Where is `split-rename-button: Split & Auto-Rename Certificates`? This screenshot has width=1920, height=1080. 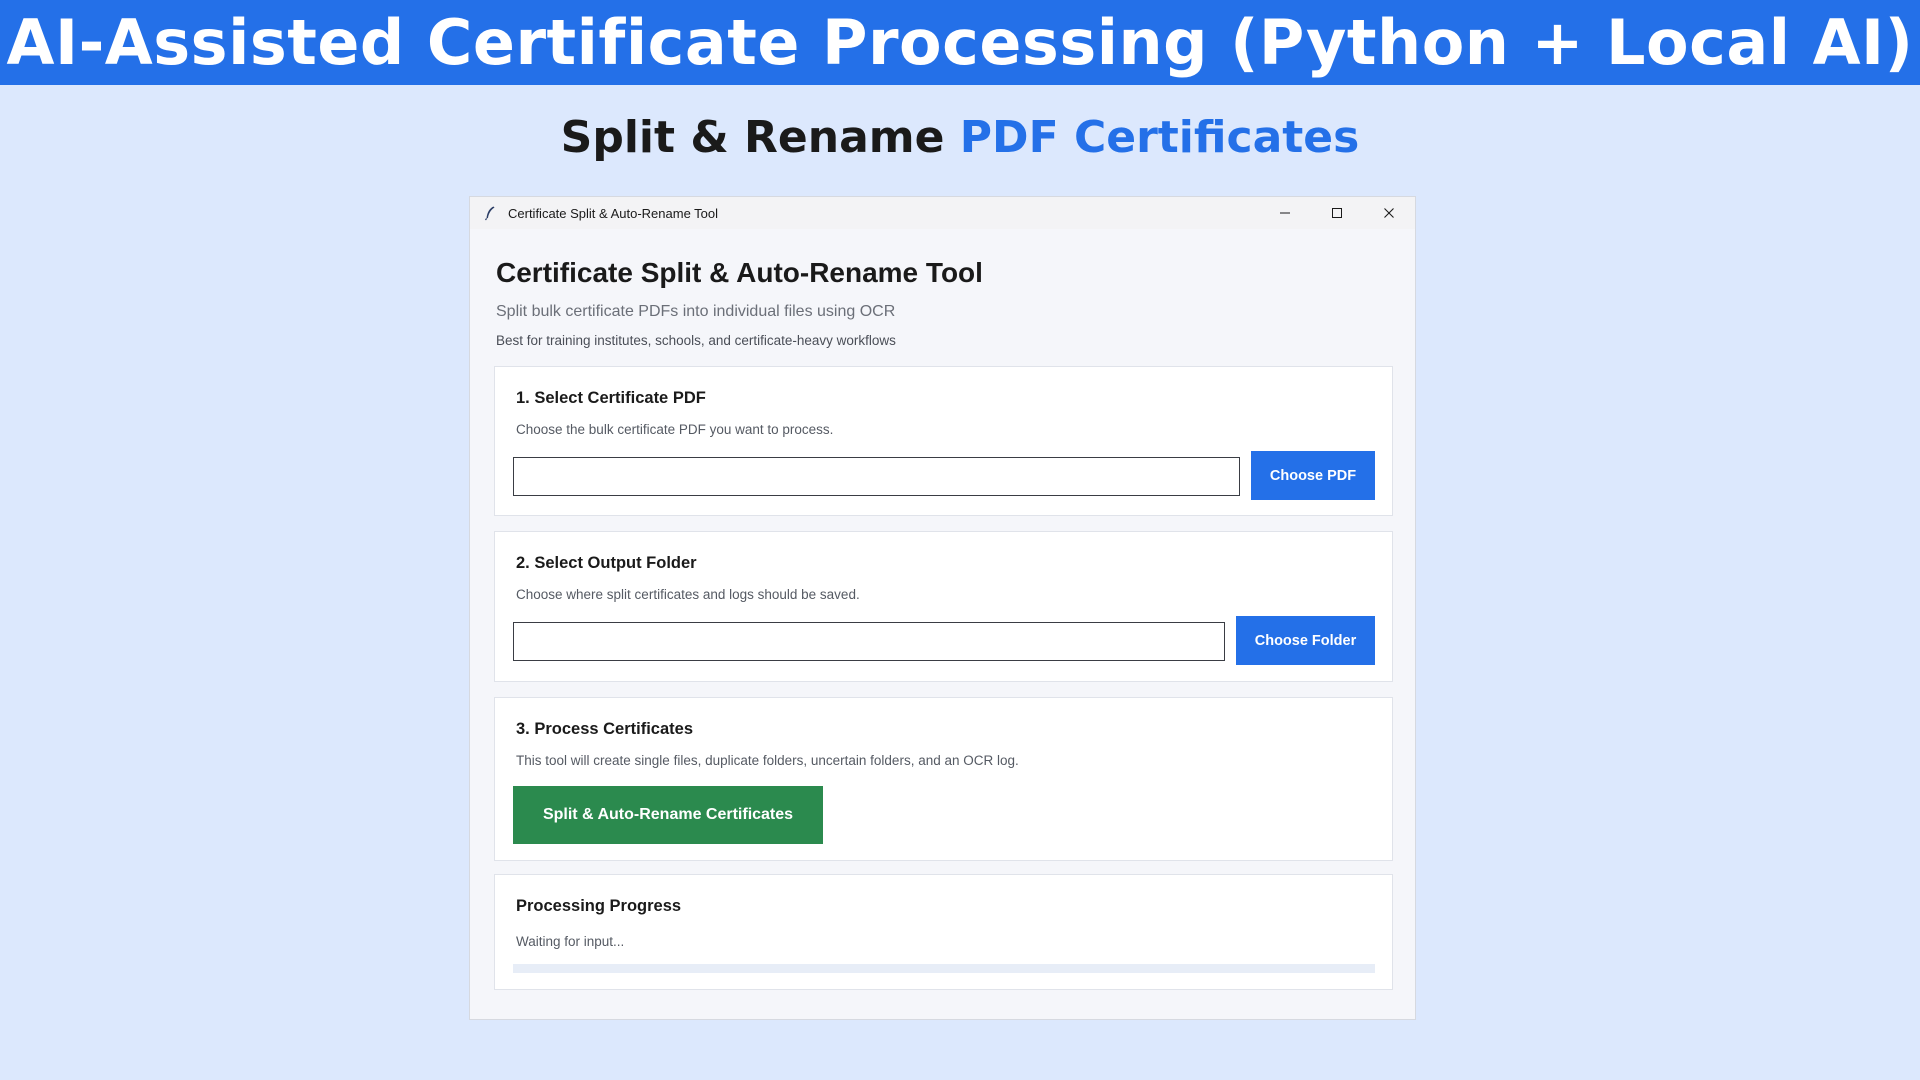
split-rename-button: Split & Auto-Rename Certificates is located at coordinates (668, 815).